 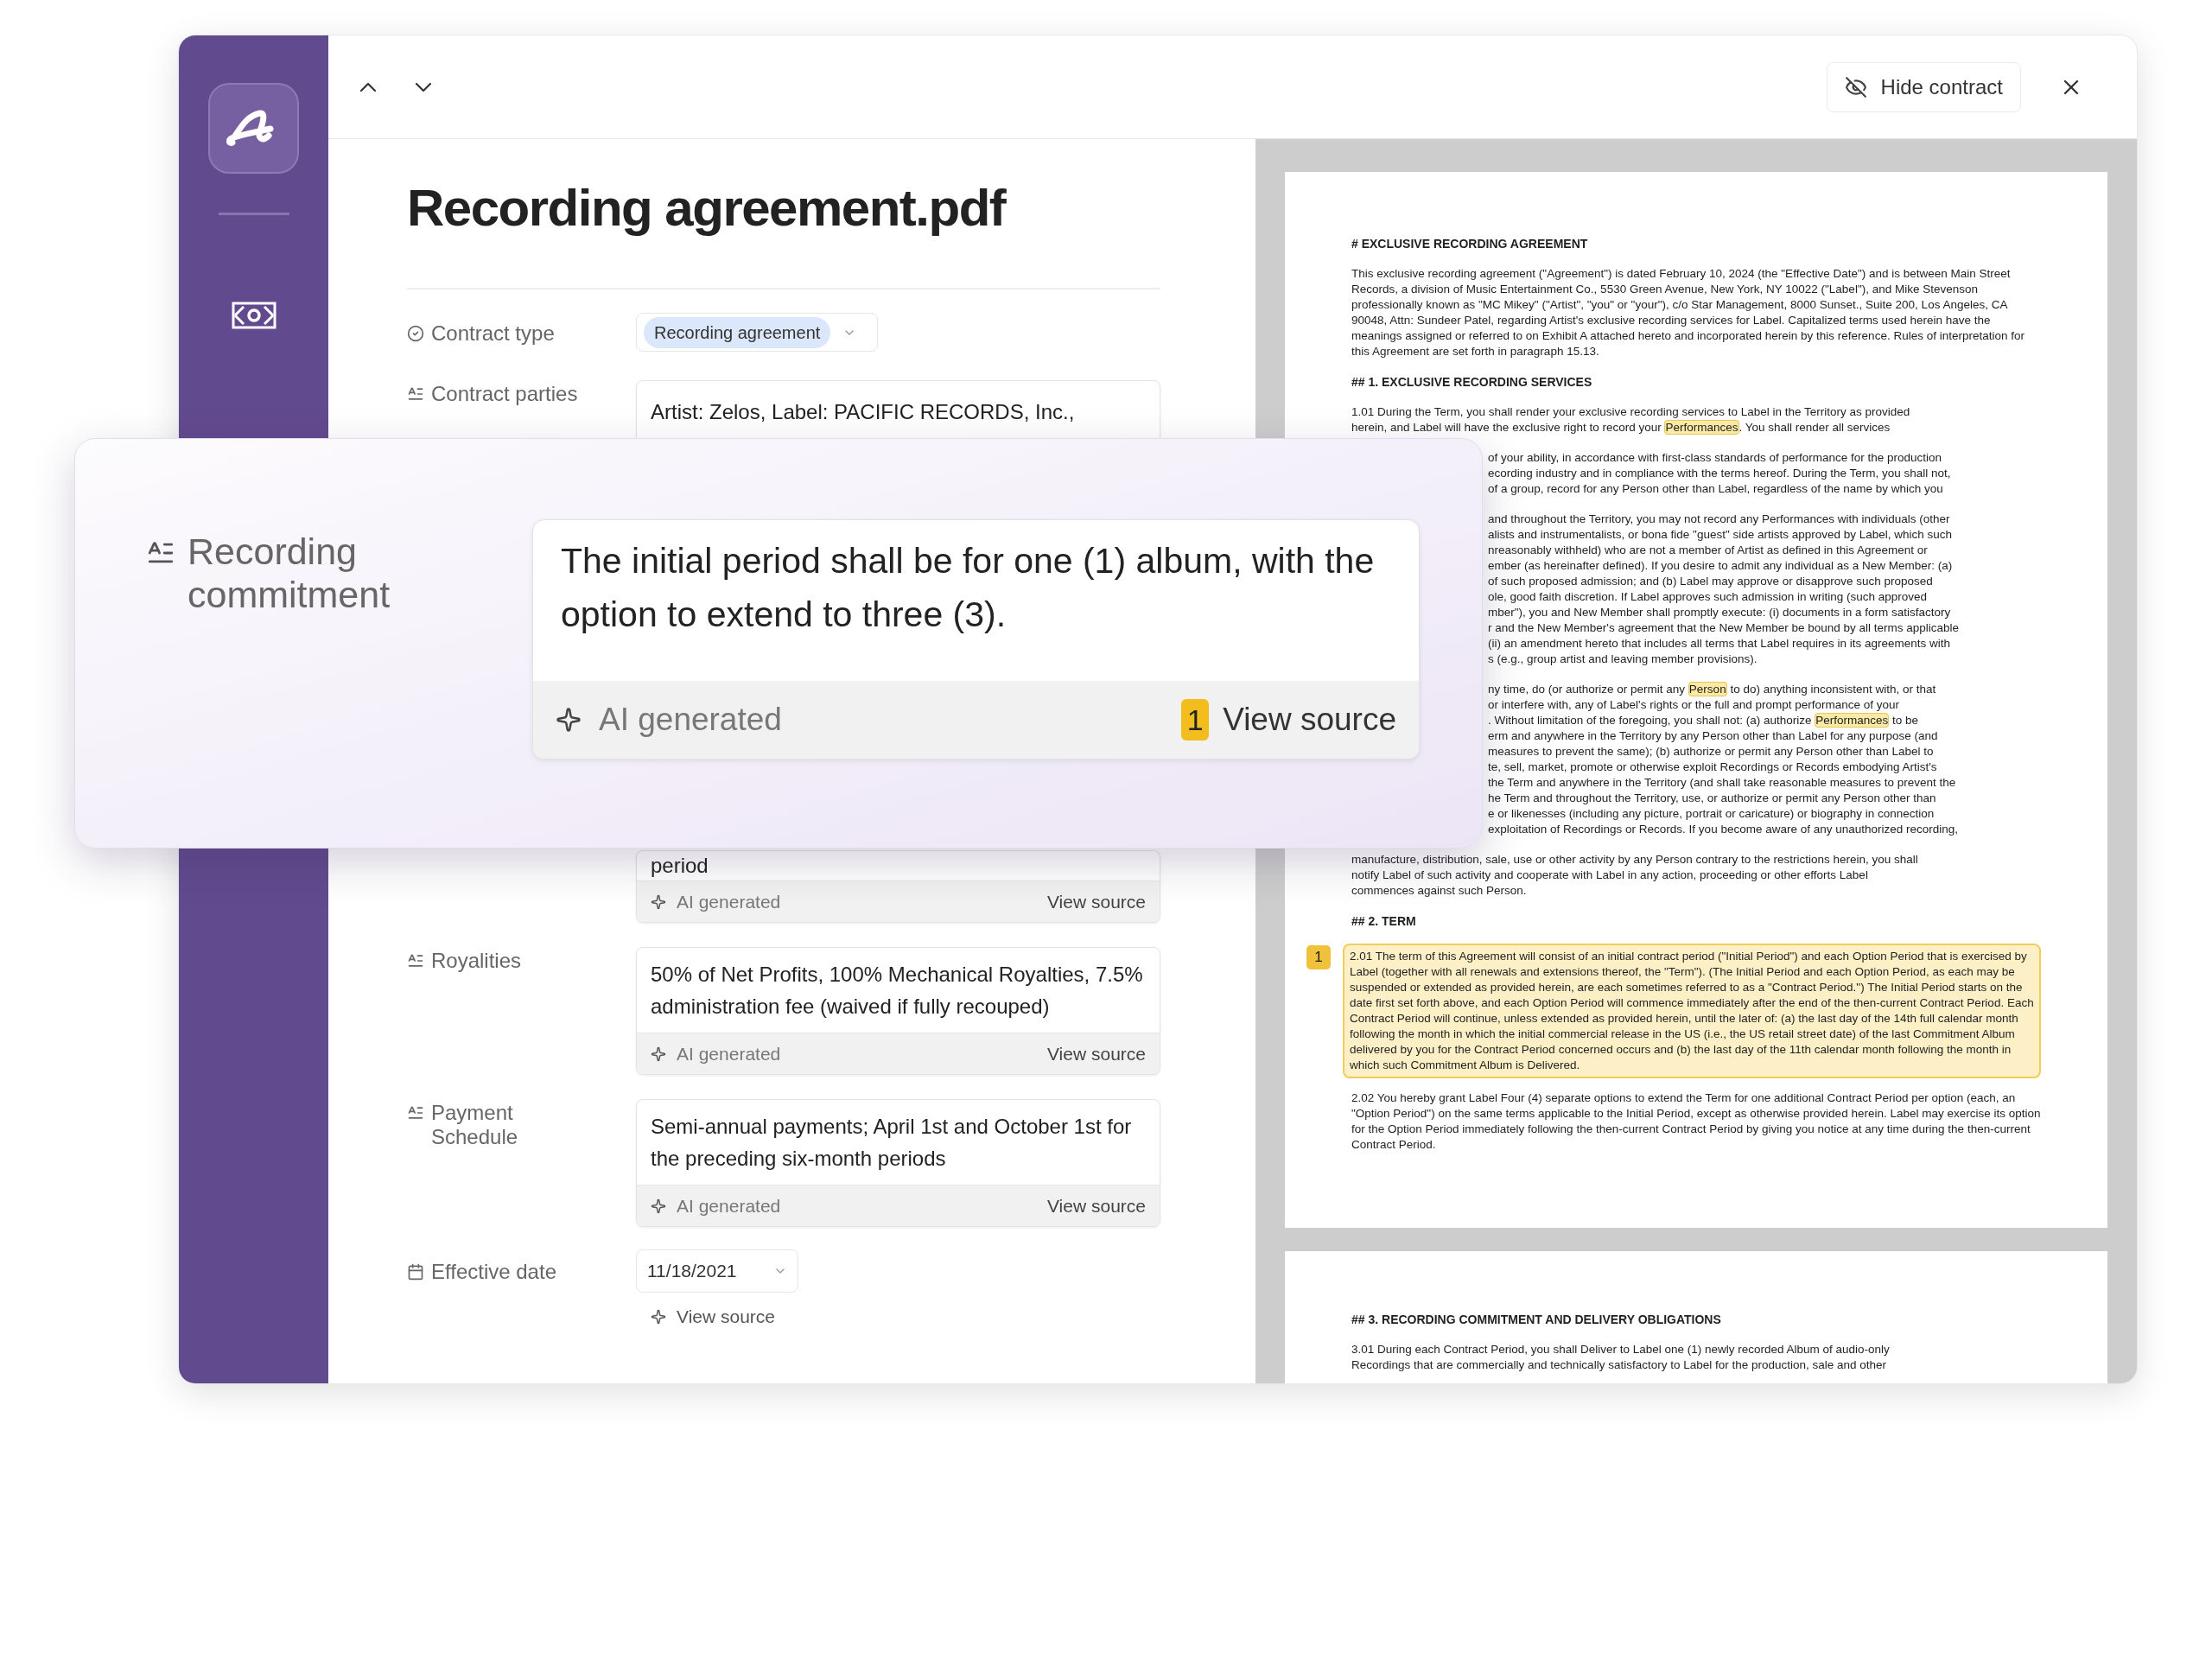 I want to click on document-line: he Term and throughout the Territory, use, or authorize or permit any Person other than, so click(x=1712, y=798).